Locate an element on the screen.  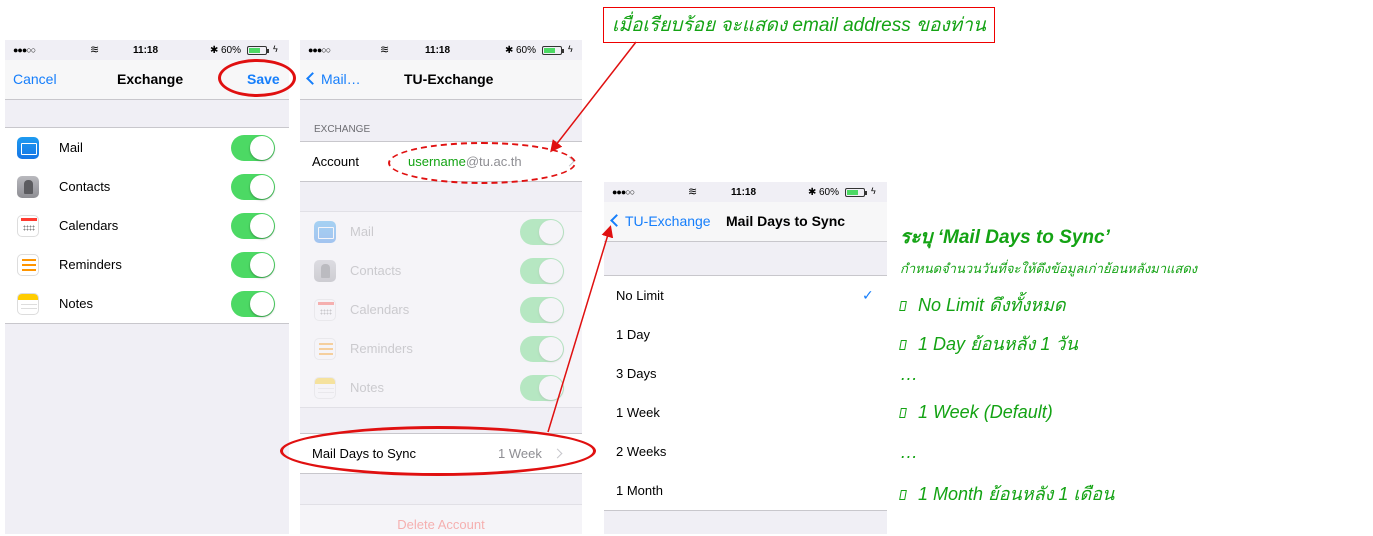
option-label: 2 Weeks is located at coordinates (641, 451).